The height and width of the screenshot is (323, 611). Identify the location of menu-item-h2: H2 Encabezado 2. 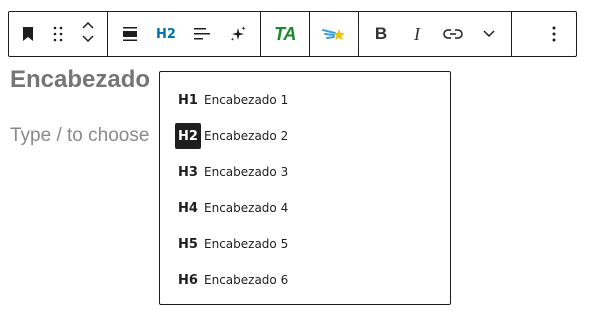
(305, 136).